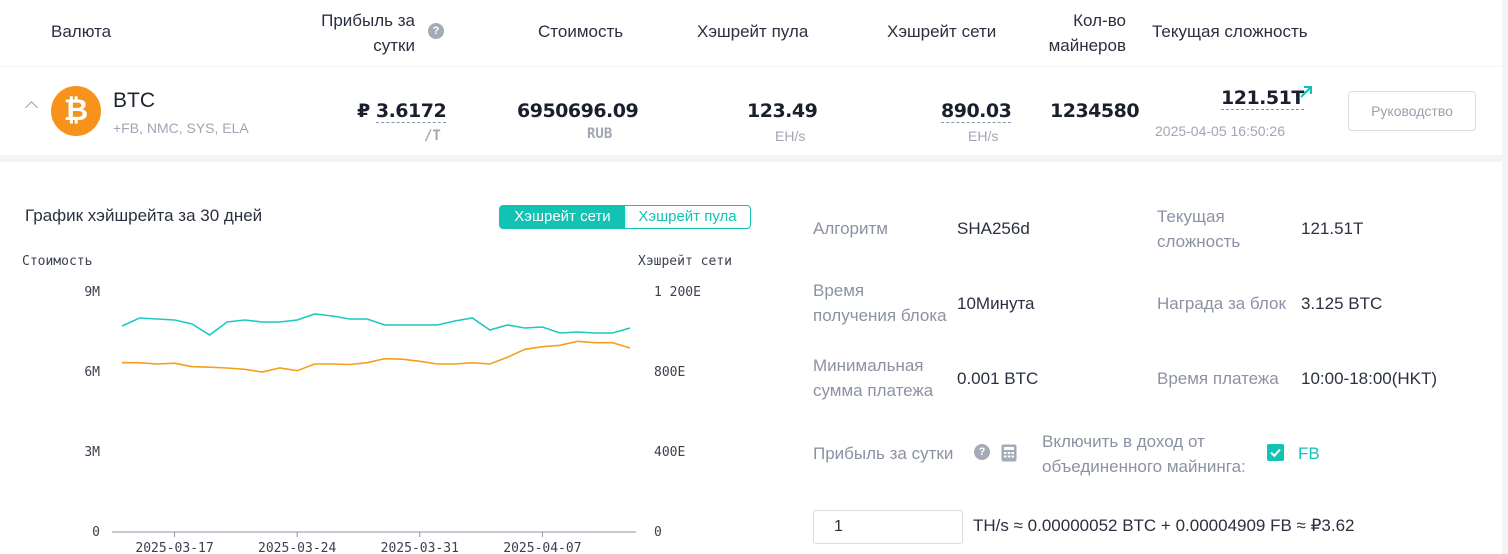  Describe the element at coordinates (92, 292) in the screenshot. I see `left-tick-label: 9M` at that location.